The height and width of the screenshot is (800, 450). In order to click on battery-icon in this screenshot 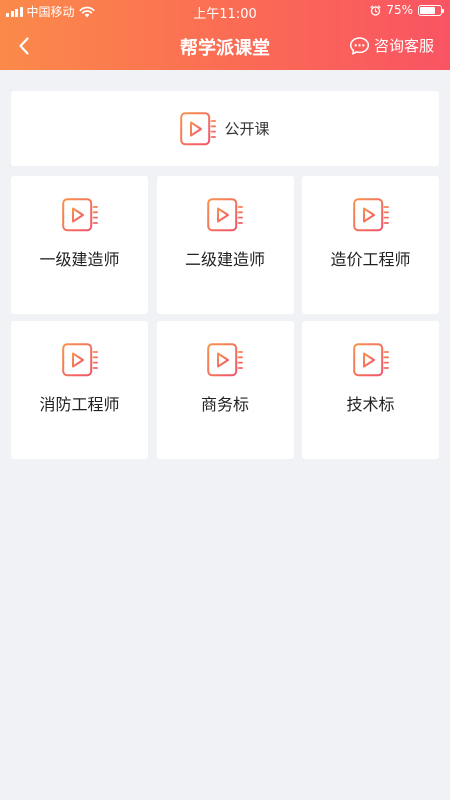, I will do `click(431, 10)`.